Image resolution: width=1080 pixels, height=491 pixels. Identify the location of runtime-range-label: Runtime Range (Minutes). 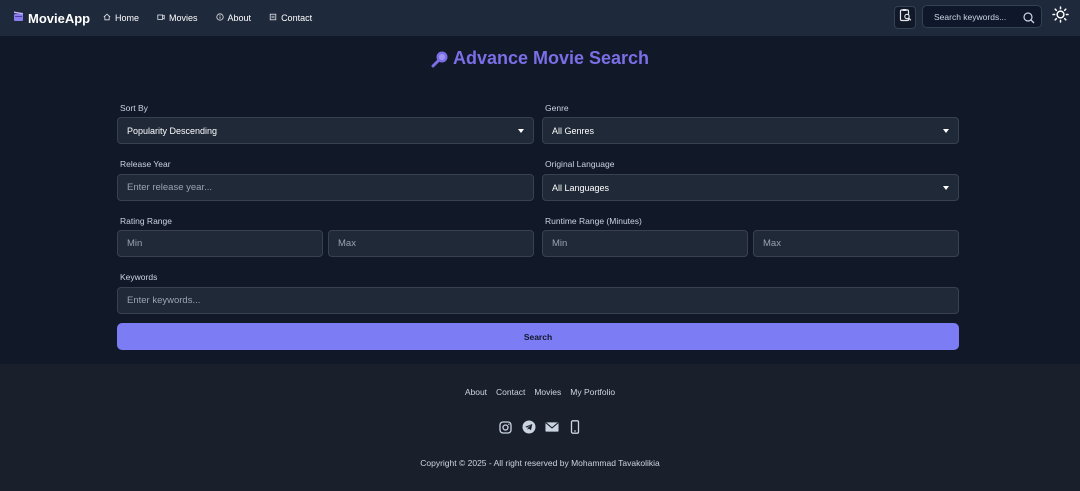
(593, 221).